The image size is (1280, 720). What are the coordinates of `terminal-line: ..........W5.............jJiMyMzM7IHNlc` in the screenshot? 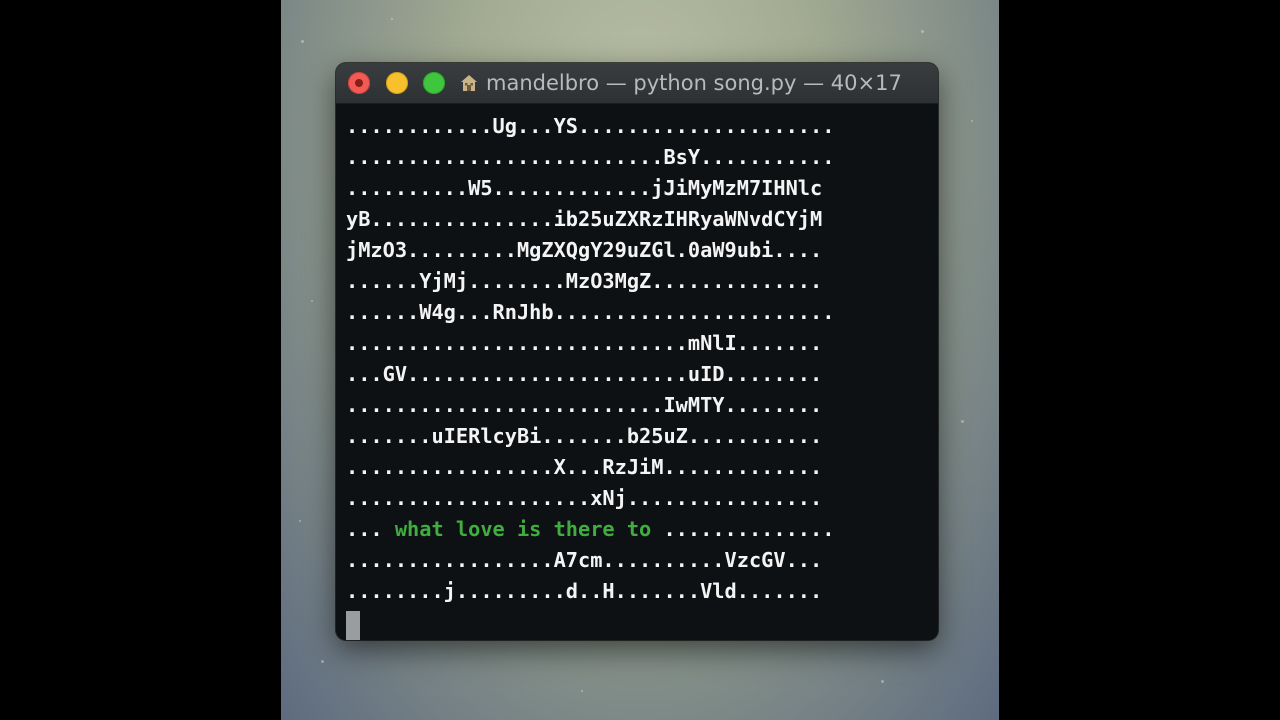 It's located at (584, 188).